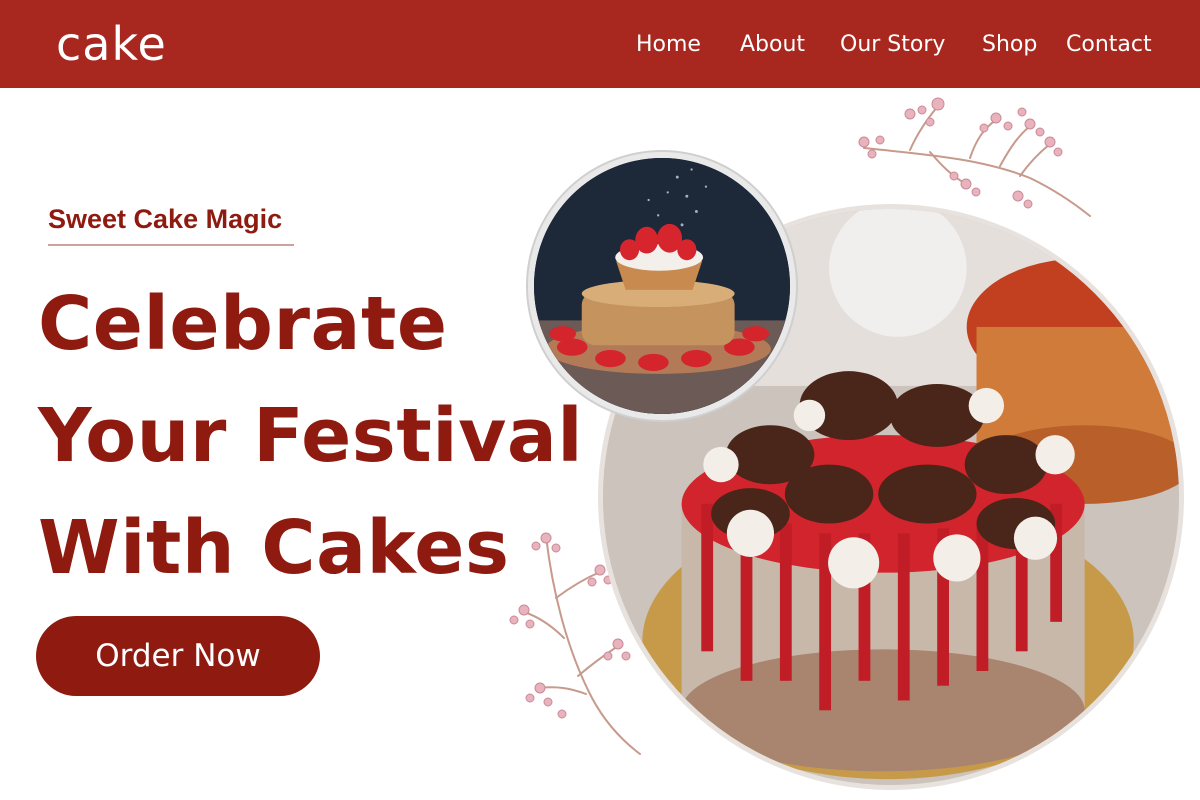 Image resolution: width=1200 pixels, height=800 pixels. What do you see at coordinates (165, 219) in the screenshot?
I see `hero-kicker: Sweet Cake Magic` at bounding box center [165, 219].